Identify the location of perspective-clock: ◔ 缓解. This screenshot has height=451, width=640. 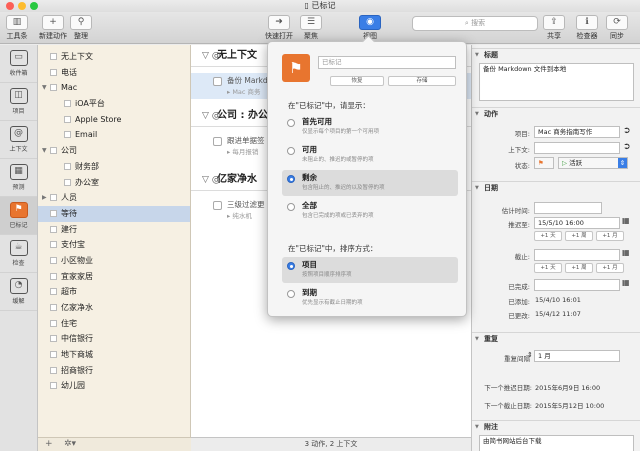
(18, 292).